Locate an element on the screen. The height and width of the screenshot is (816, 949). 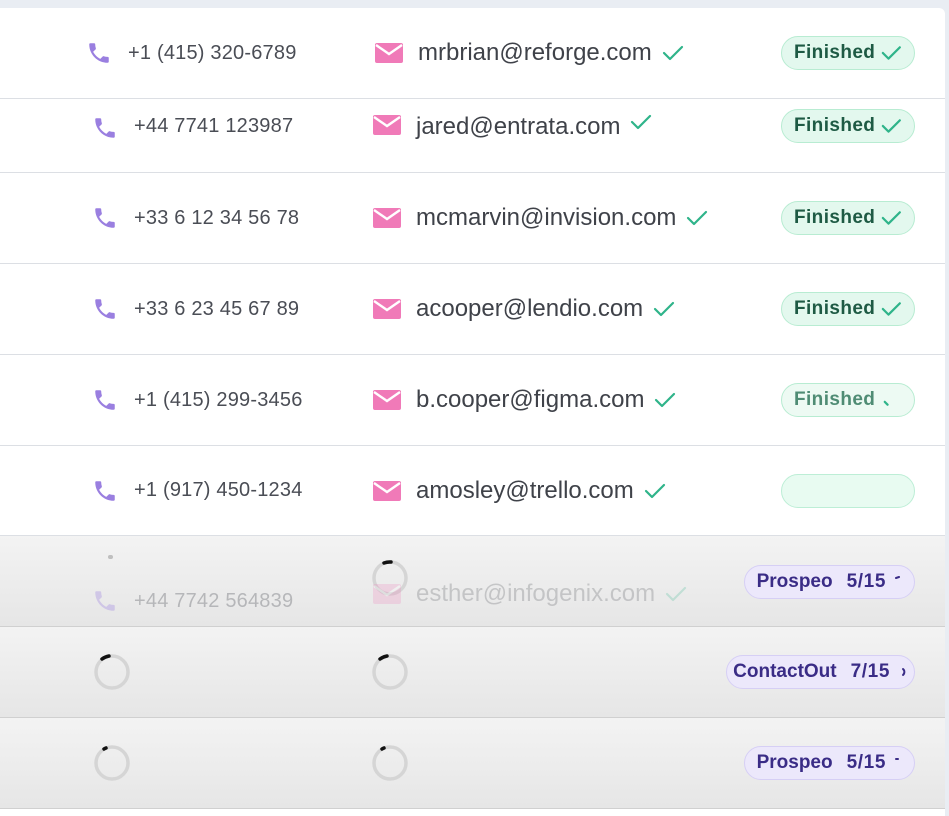
email-address: esther@infogenix.com is located at coordinates (536, 593).